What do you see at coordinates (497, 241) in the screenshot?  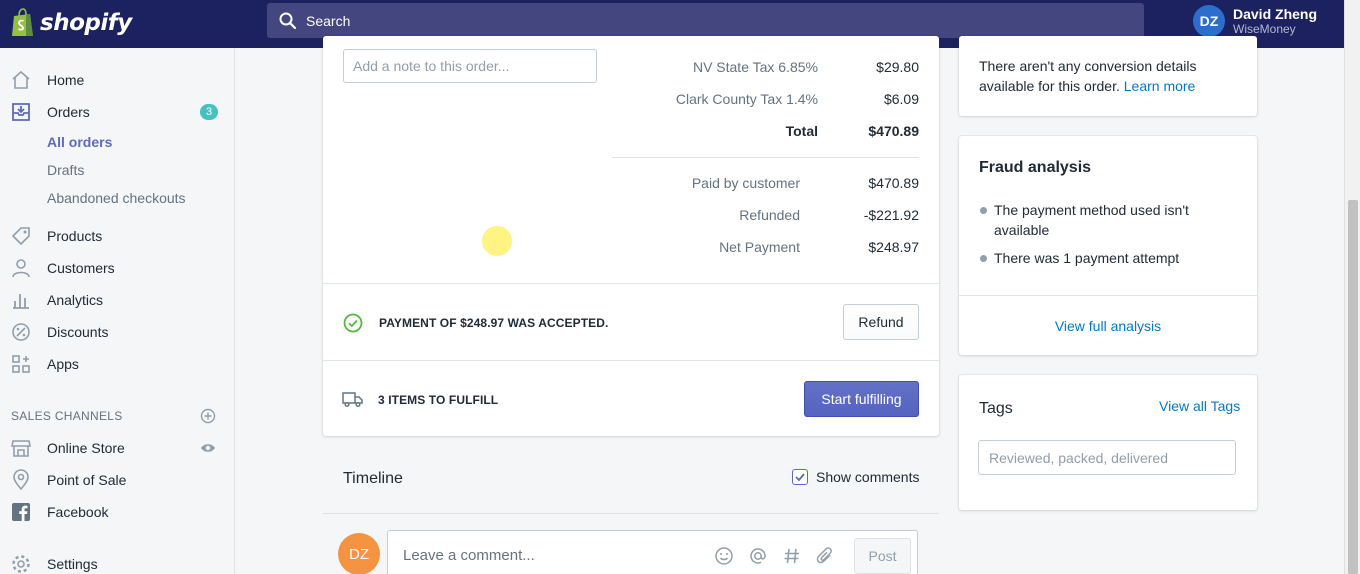 I see `cursor-highlight` at bounding box center [497, 241].